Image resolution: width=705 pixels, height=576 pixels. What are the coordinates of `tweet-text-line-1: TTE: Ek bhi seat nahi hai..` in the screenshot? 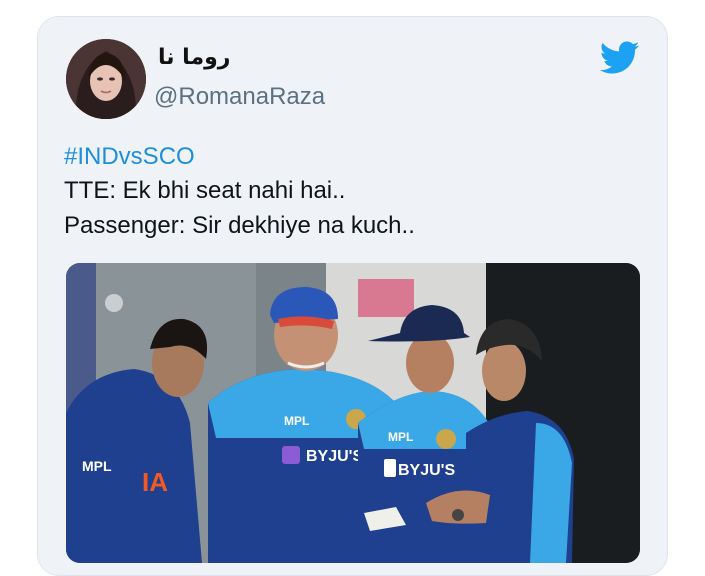 It's located at (205, 190).